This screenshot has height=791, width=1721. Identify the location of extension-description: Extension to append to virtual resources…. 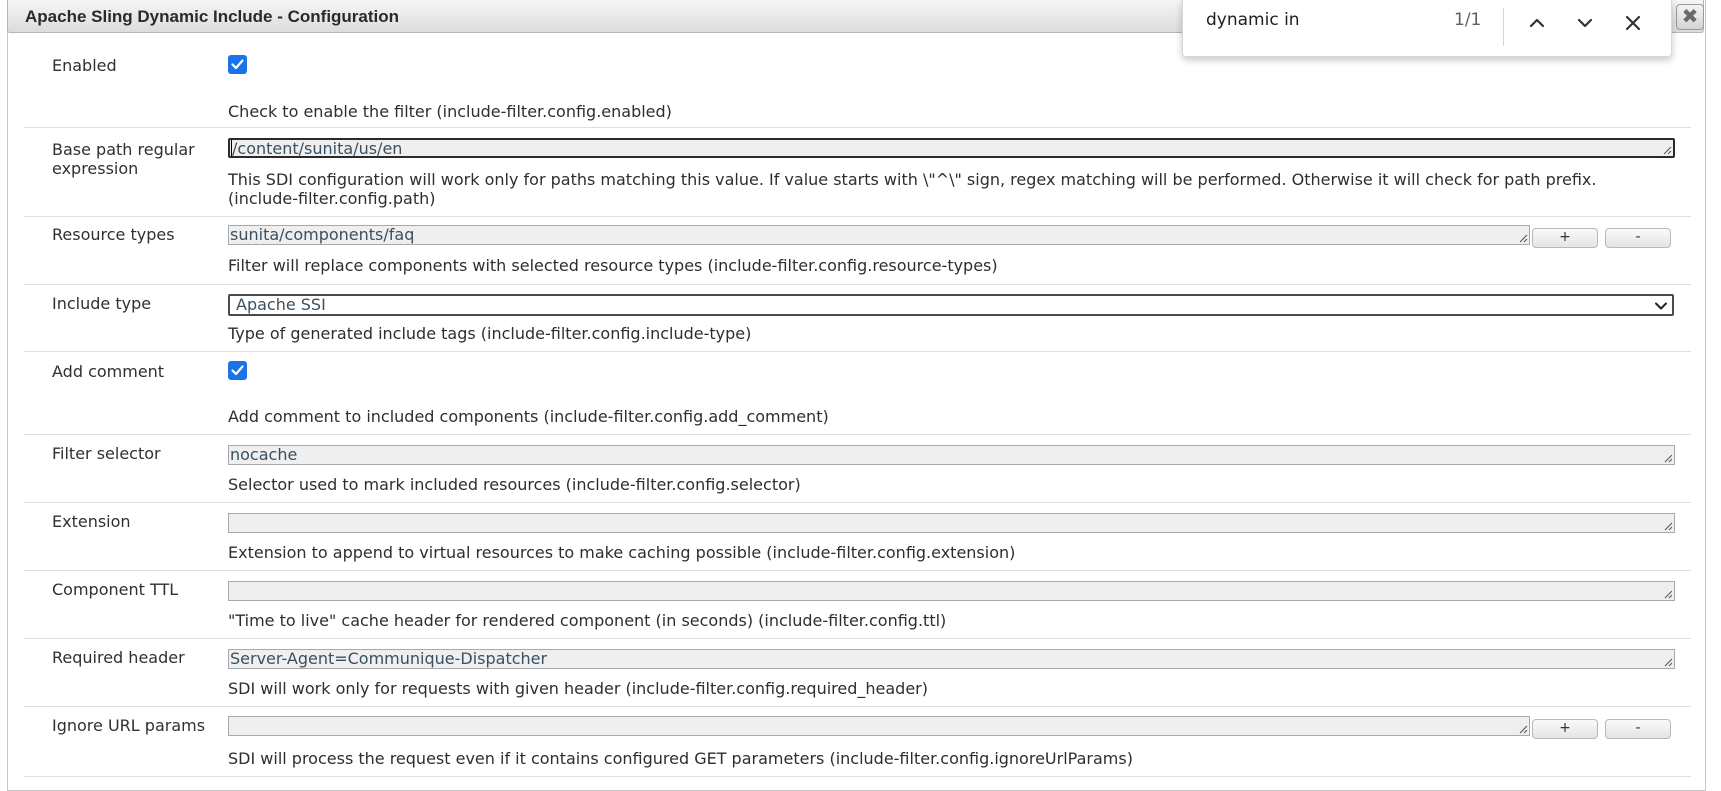
(622, 552).